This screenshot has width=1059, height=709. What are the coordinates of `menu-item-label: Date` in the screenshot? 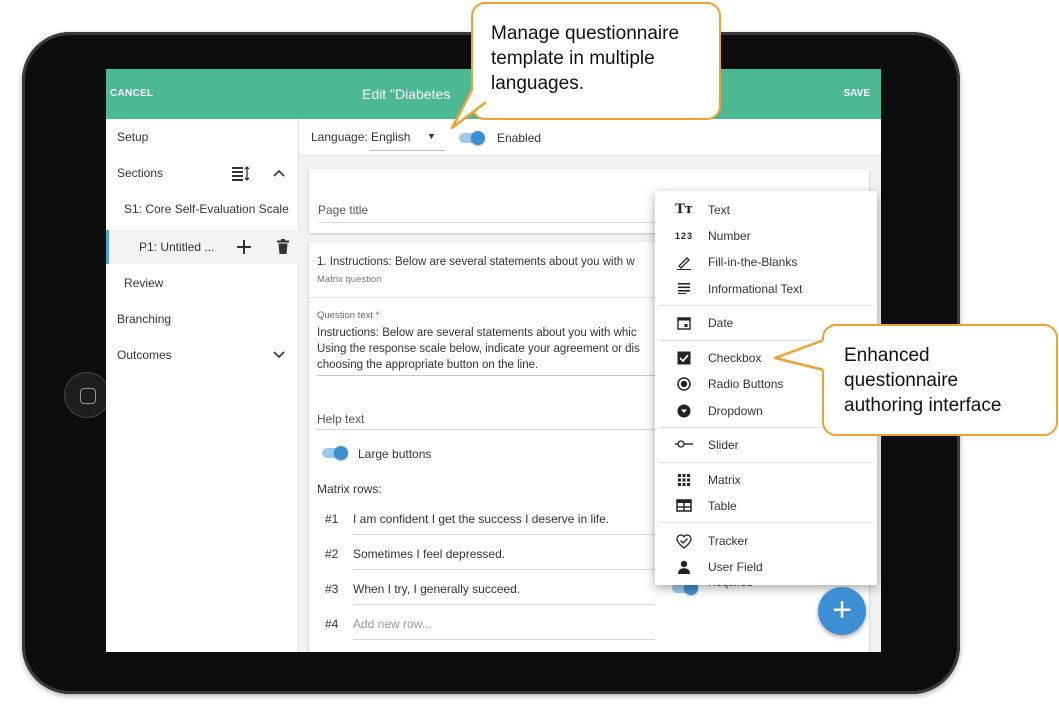 It's located at (721, 323).